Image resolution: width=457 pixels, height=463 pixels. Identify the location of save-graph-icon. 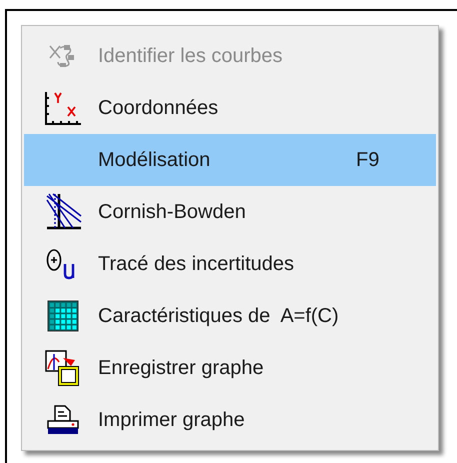
(63, 368).